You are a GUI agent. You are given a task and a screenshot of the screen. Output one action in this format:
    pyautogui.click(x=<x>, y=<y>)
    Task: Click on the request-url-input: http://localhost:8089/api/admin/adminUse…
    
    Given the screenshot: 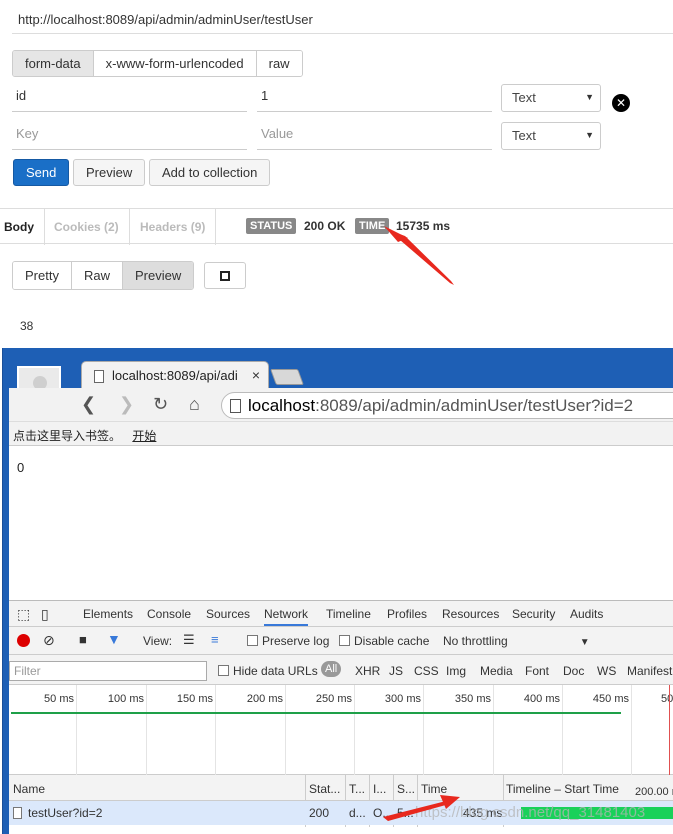 What is the action you would take?
    pyautogui.click(x=342, y=20)
    